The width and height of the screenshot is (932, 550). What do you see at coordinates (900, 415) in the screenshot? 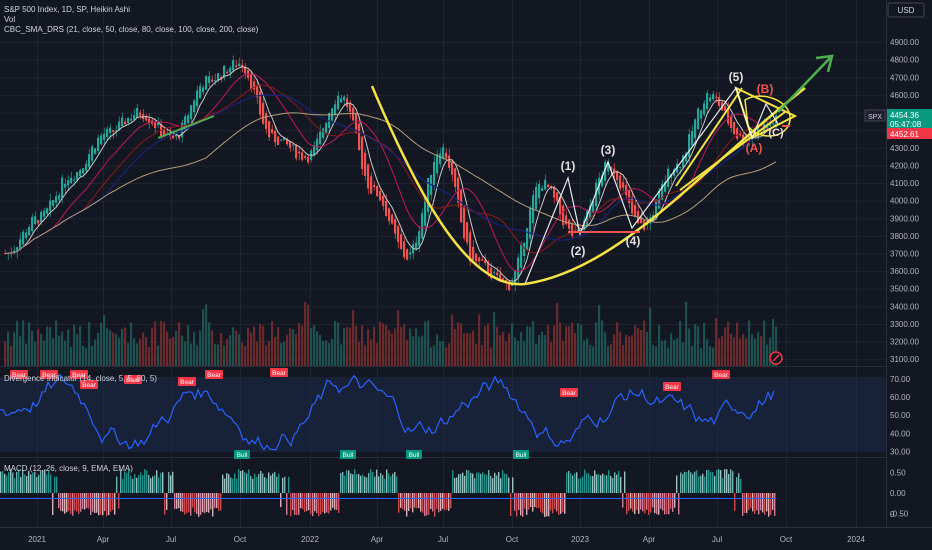
I see `rsi-tick-label: 50.00` at bounding box center [900, 415].